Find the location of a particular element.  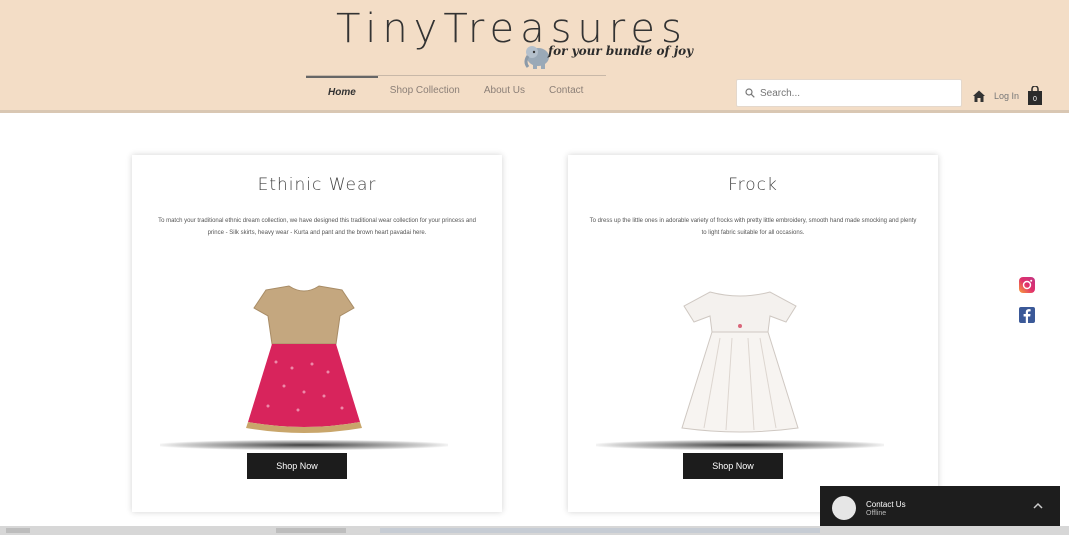

chat-text: Contact Us Offline is located at coordinates (886, 508).